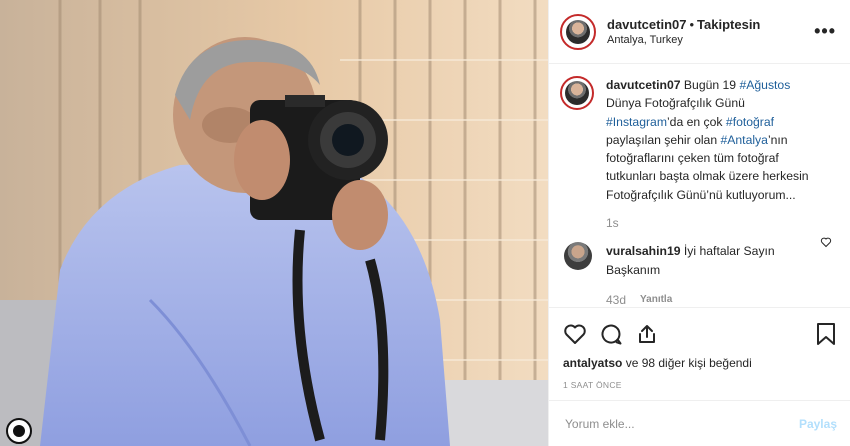 The width and height of the screenshot is (850, 446). I want to click on author-avatar, so click(578, 31).